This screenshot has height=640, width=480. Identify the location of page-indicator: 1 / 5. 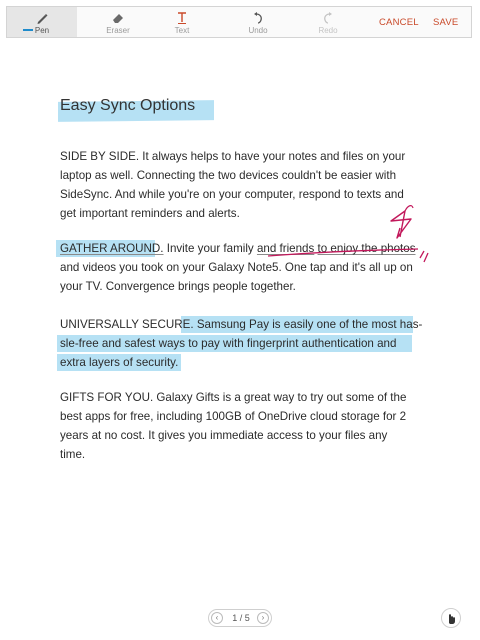
(241, 618).